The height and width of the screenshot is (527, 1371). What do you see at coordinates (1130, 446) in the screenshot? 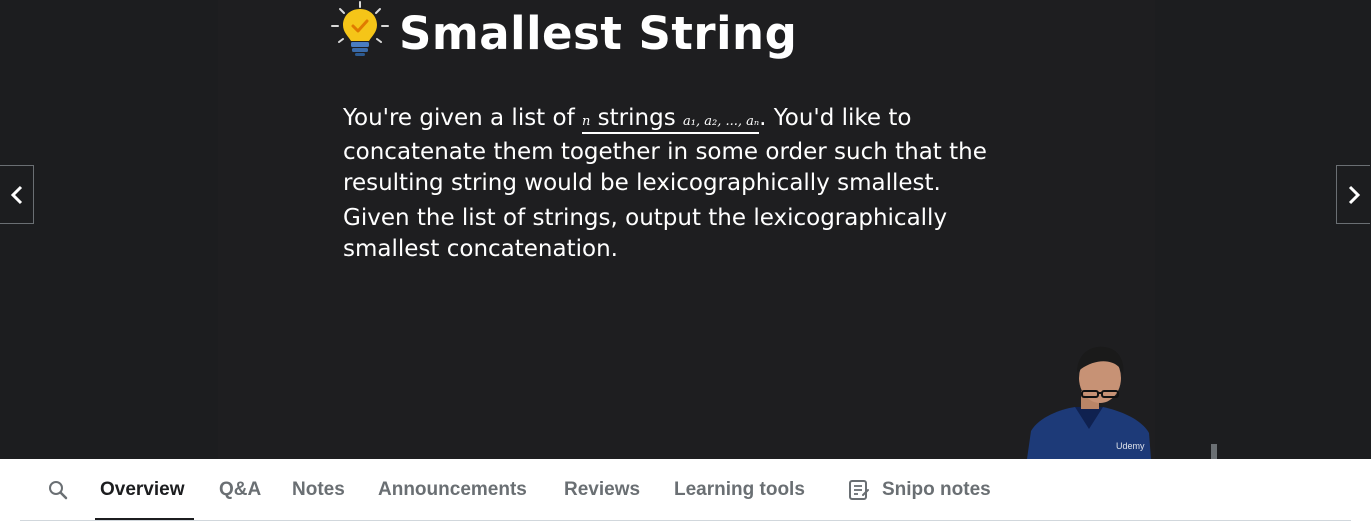
I see `udemy-watermark: Udemy` at bounding box center [1130, 446].